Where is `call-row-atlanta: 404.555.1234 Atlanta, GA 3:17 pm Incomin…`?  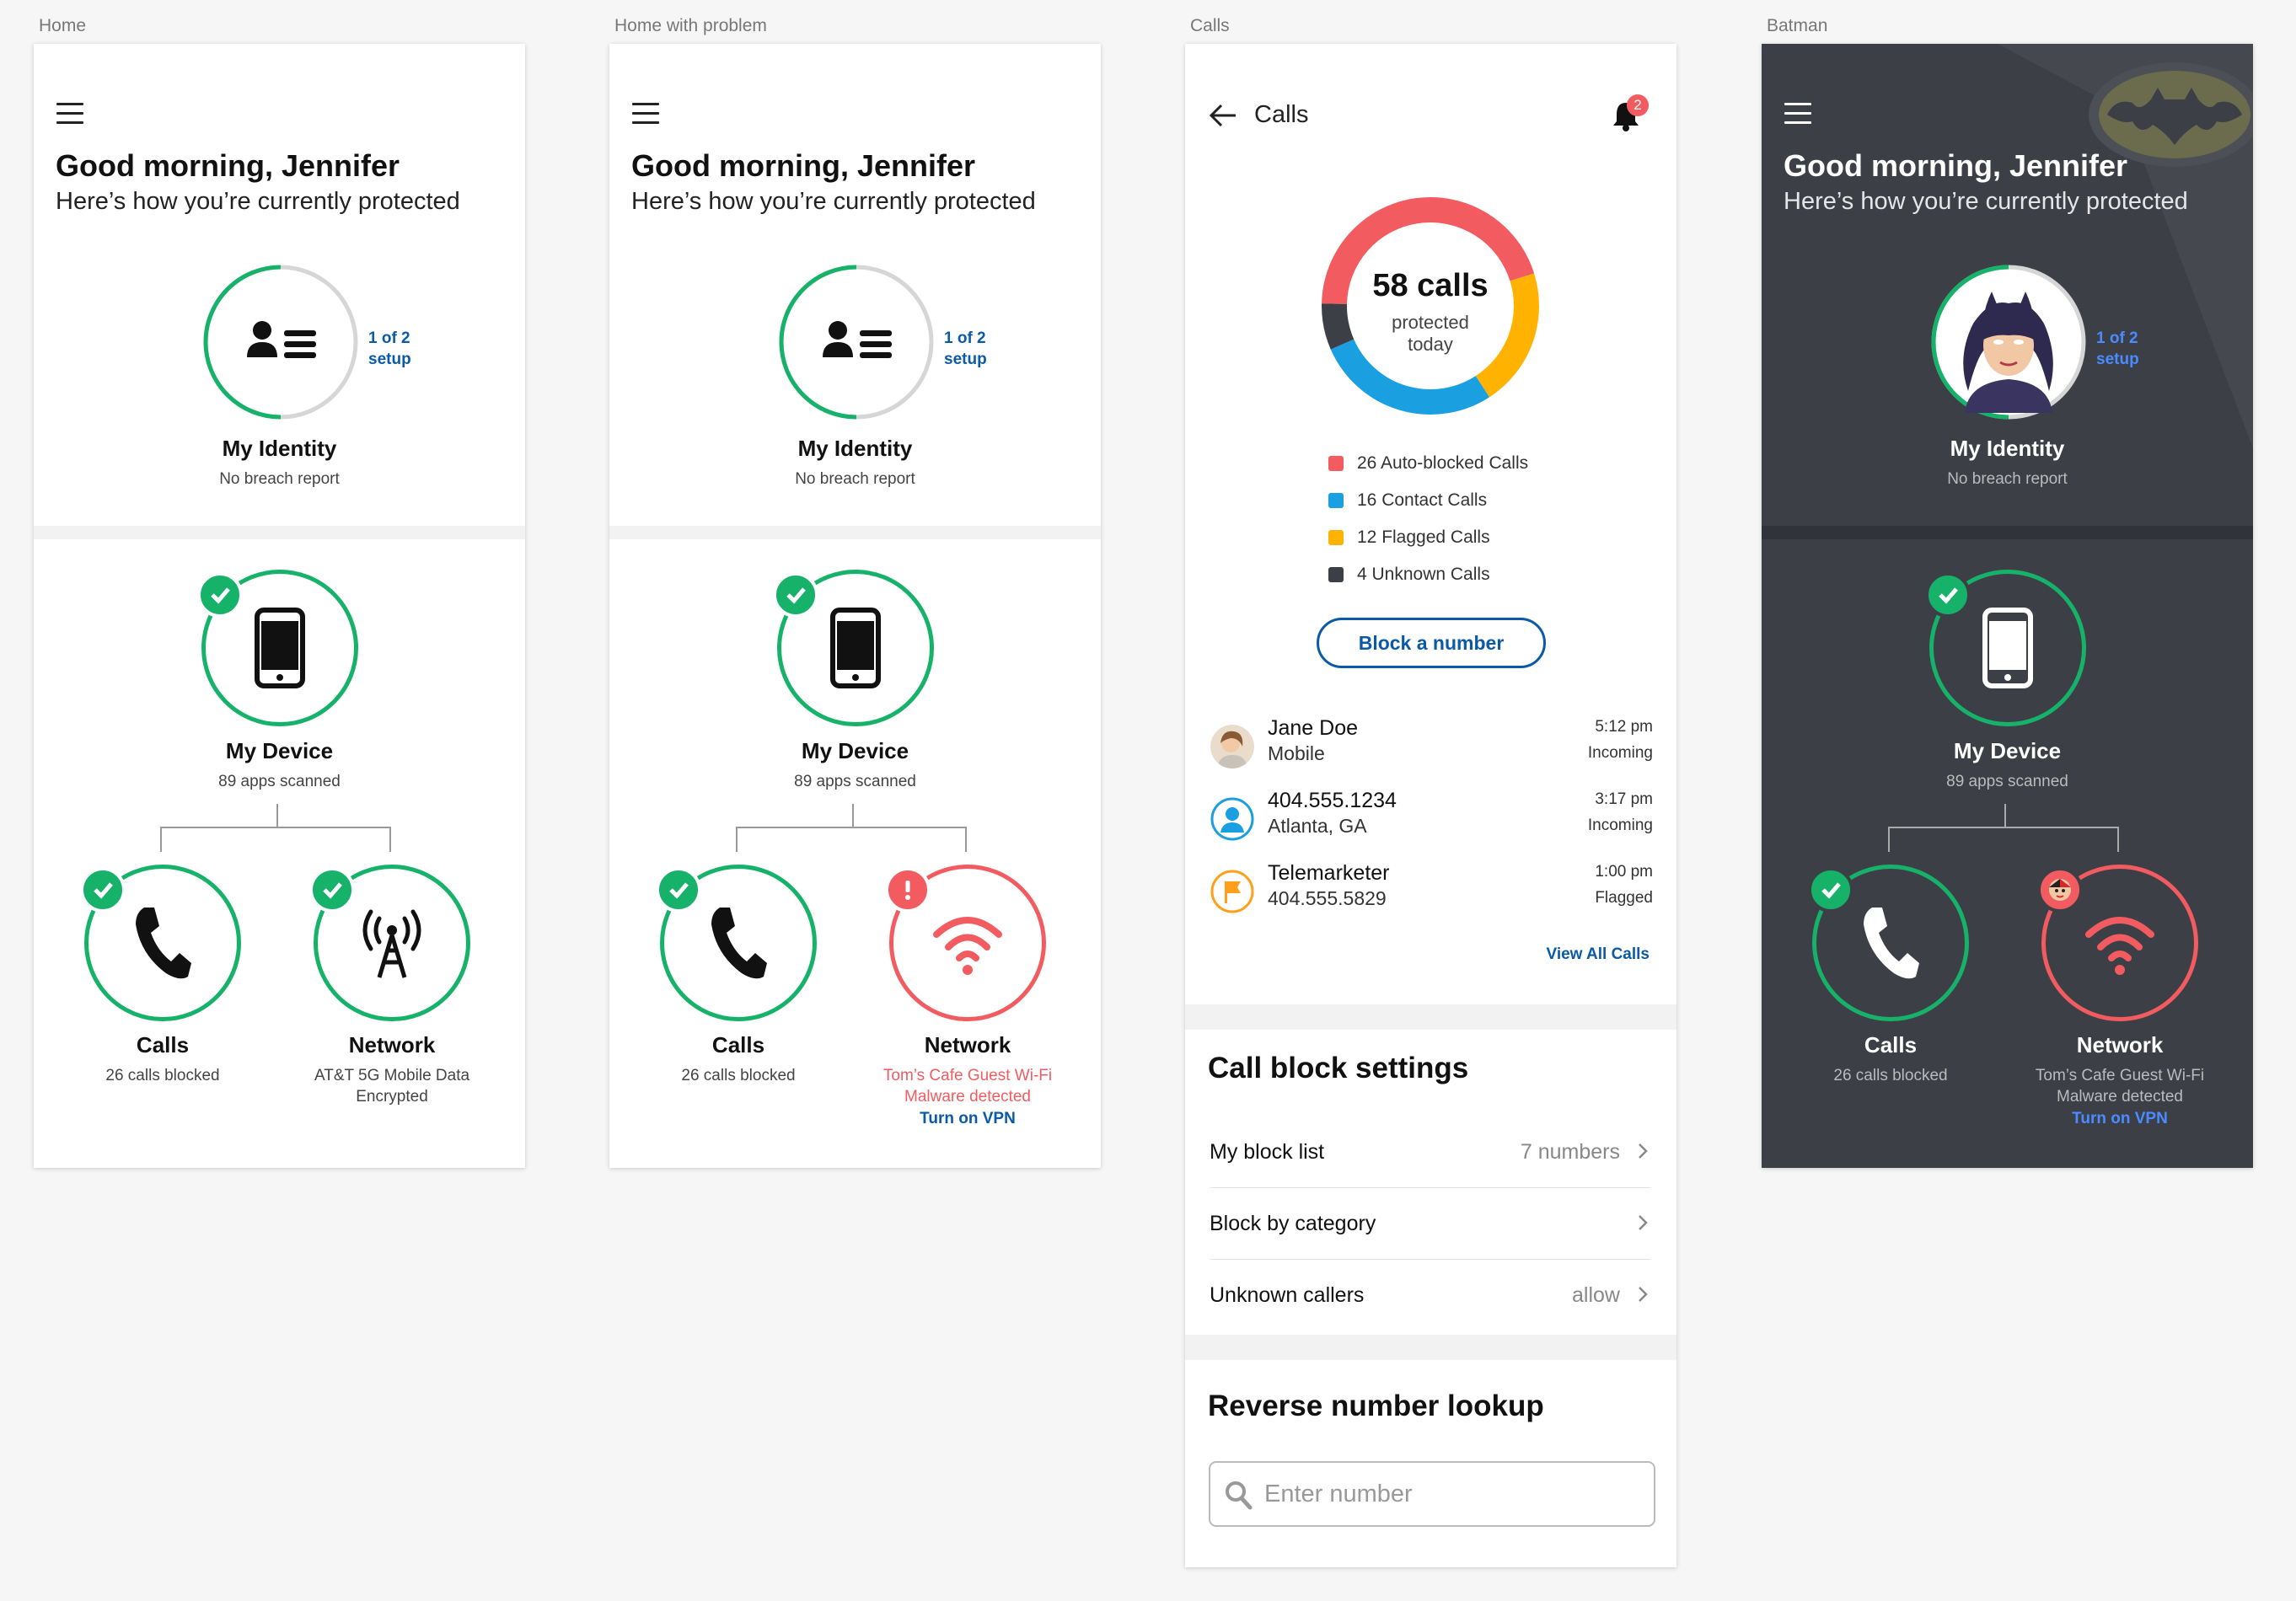 call-row-atlanta: 404.555.1234 Atlanta, GA 3:17 pm Incomin… is located at coordinates (1431, 818).